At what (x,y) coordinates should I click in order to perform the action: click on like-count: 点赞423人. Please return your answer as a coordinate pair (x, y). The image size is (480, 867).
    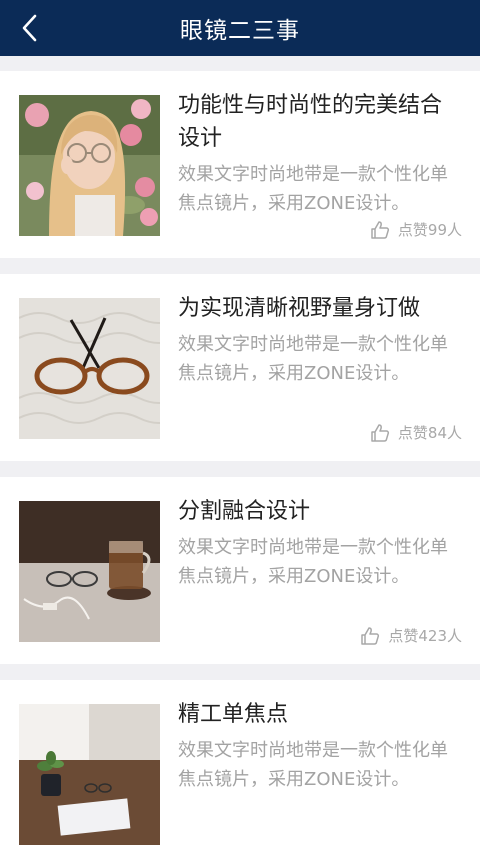
    Looking at the image, I should click on (411, 635).